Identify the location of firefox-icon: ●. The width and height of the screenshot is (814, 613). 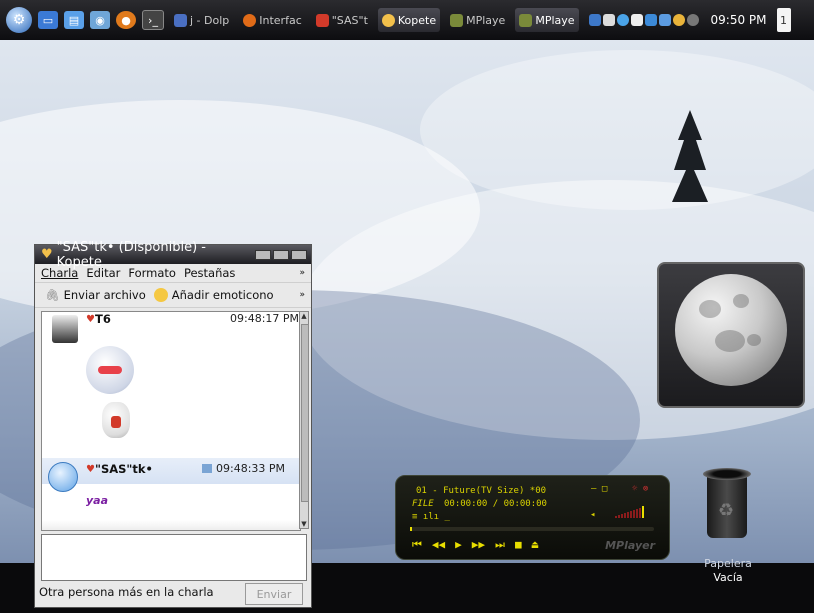
(126, 20).